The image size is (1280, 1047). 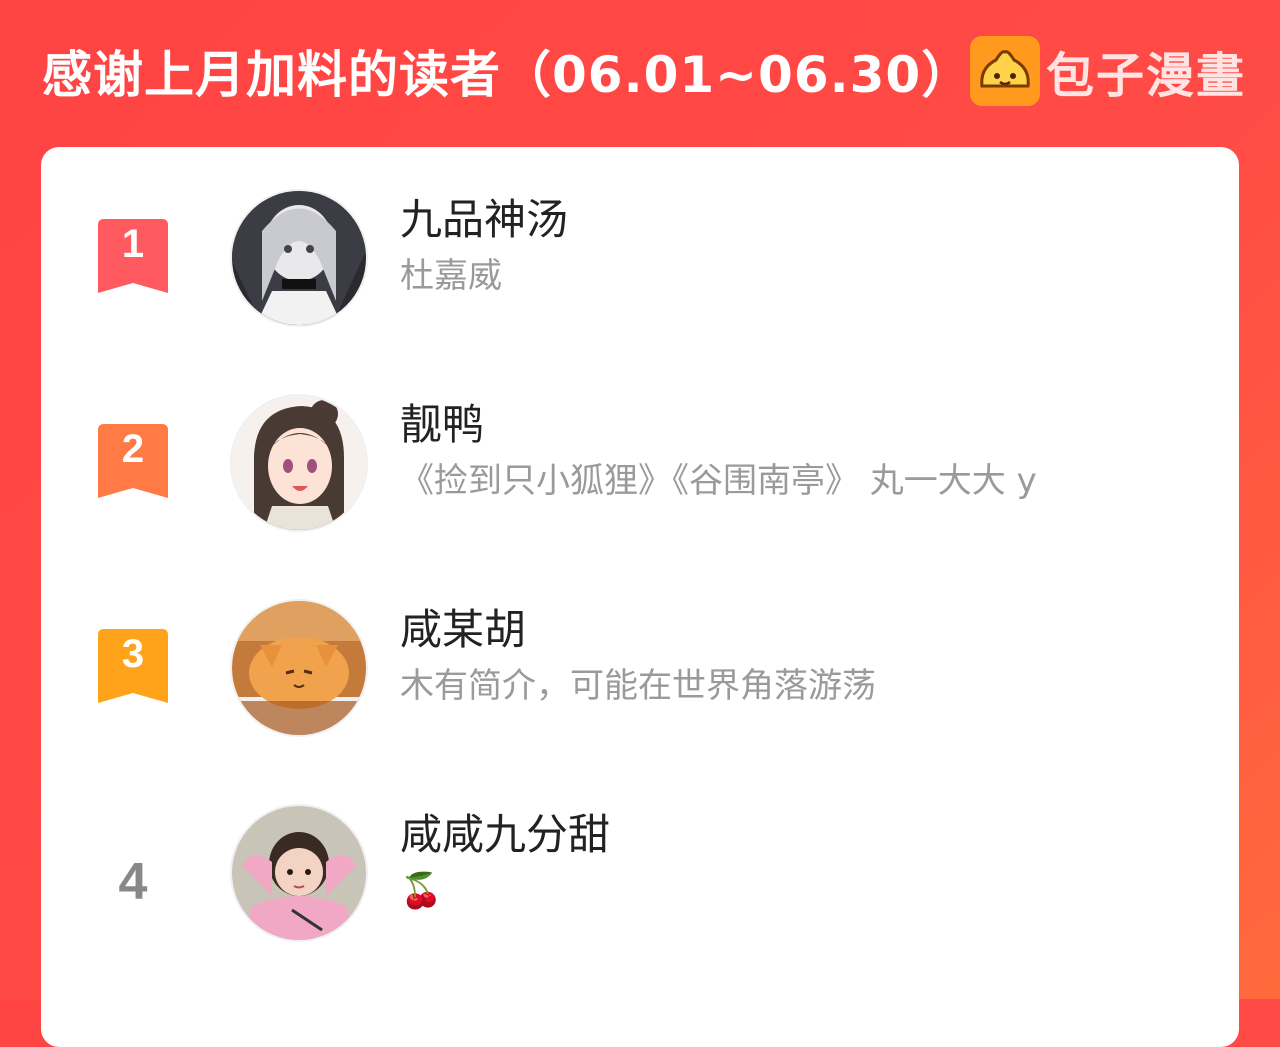 I want to click on rank-ribbon-icon: 2, so click(x=133, y=461).